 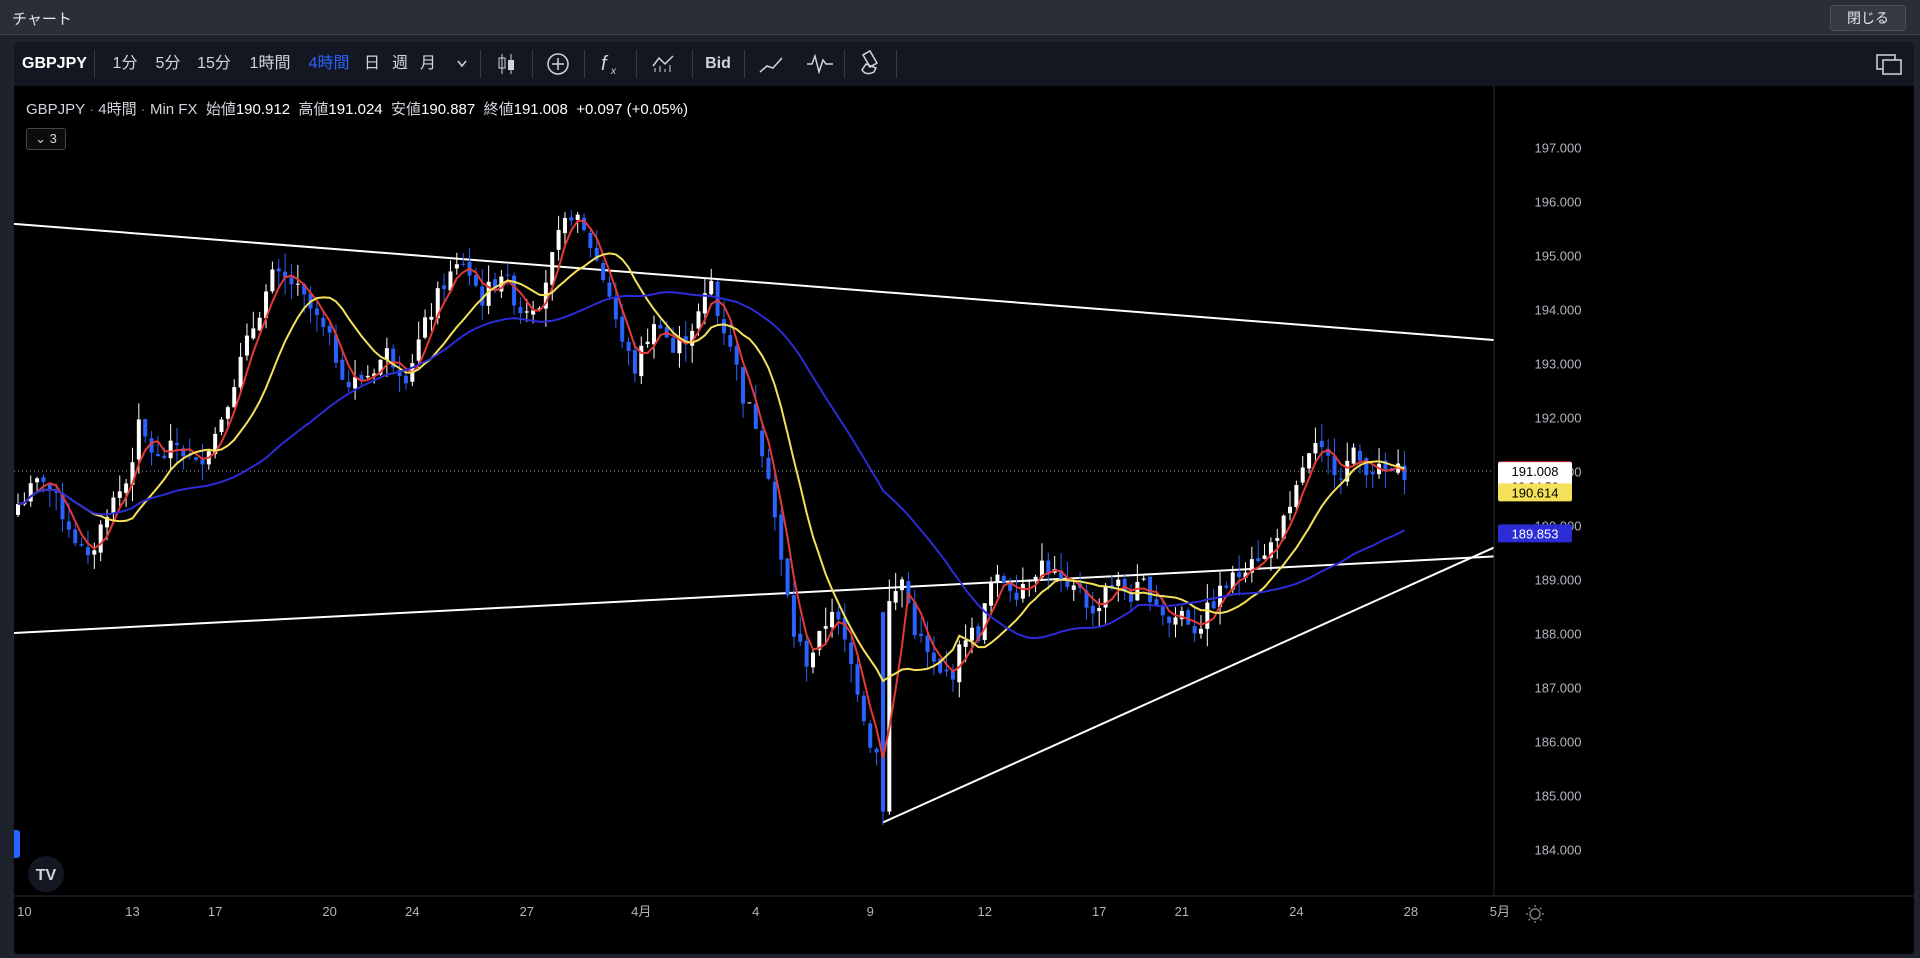 I want to click on close-button: 閉じる, so click(x=1868, y=18).